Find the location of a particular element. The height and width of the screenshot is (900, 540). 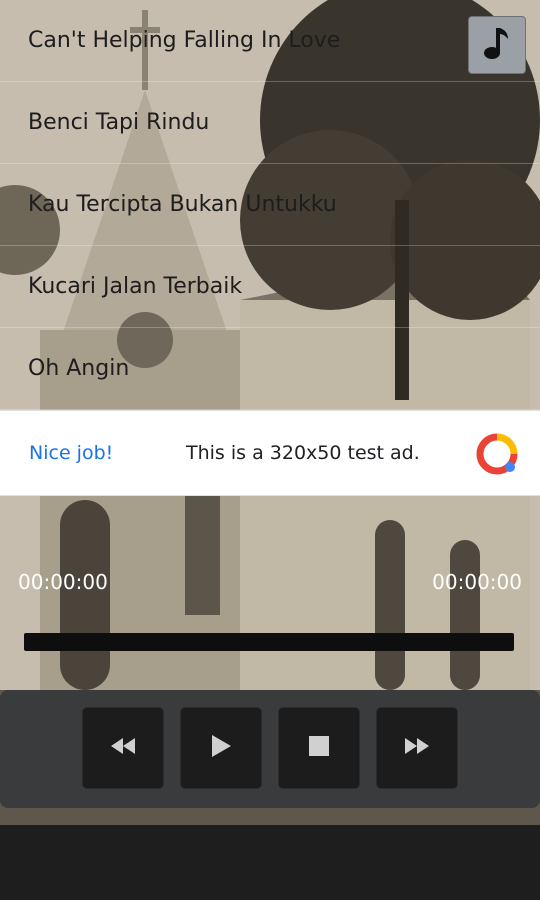

song-title: Benci Tapi Rindu is located at coordinates (119, 122).